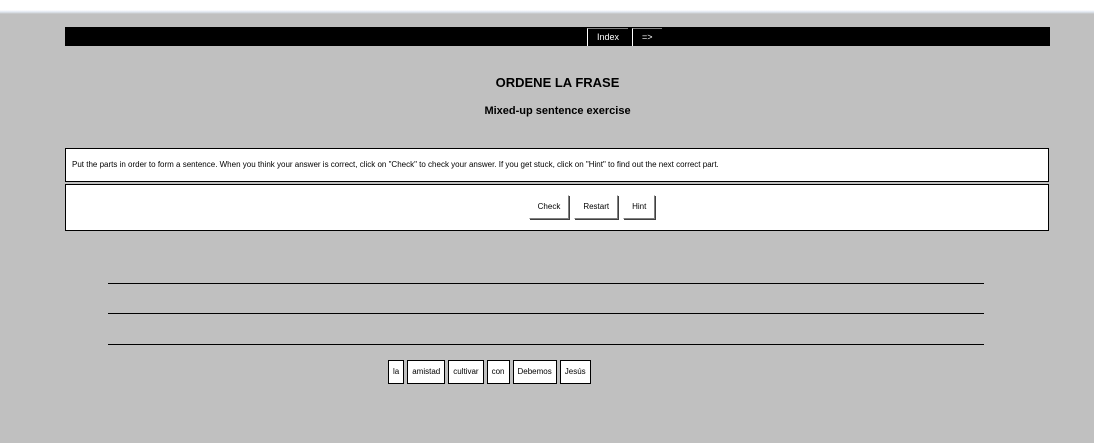 The width and height of the screenshot is (1094, 443). What do you see at coordinates (639, 207) in the screenshot?
I see `hint-button: Hint` at bounding box center [639, 207].